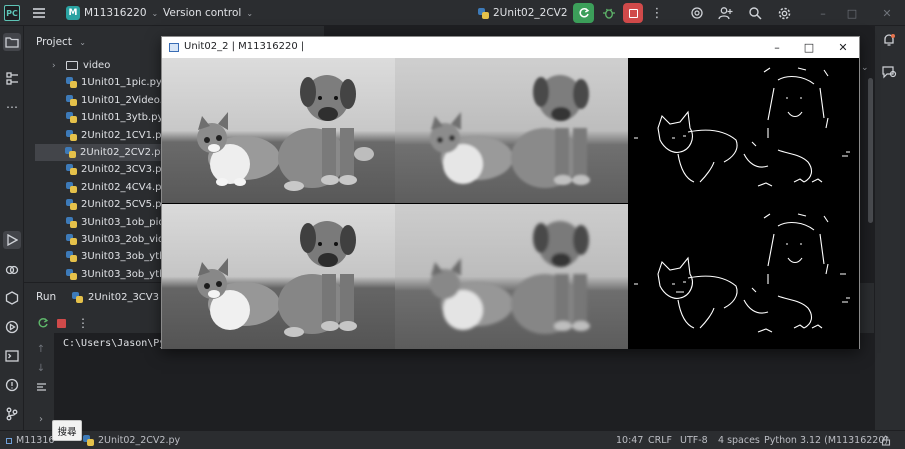 Image resolution: width=905 pixels, height=449 pixels. What do you see at coordinates (35, 440) in the screenshot?
I see `status-project-label: M11316` at bounding box center [35, 440].